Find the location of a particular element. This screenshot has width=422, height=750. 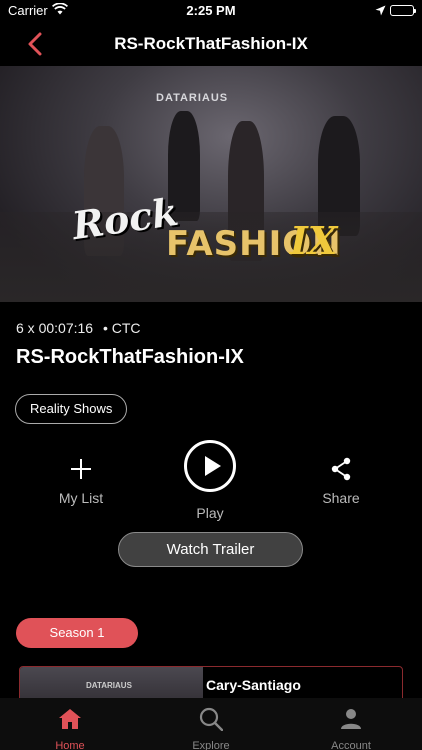

home-icon is located at coordinates (70, 719).